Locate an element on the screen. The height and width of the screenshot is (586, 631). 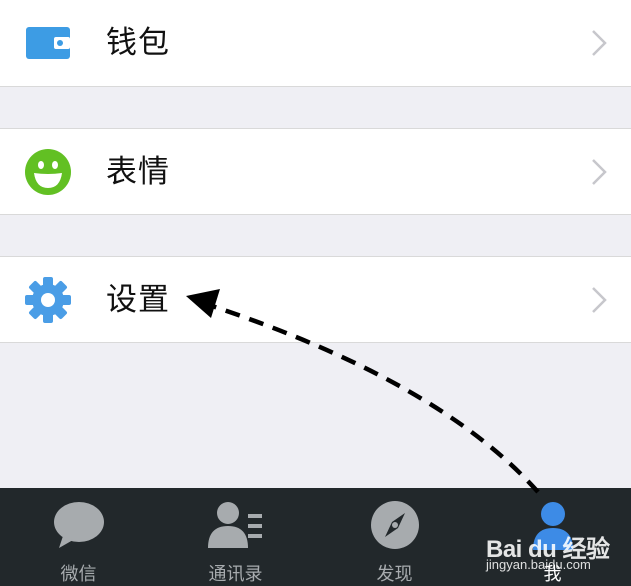
wallet-icon is located at coordinates (48, 43).